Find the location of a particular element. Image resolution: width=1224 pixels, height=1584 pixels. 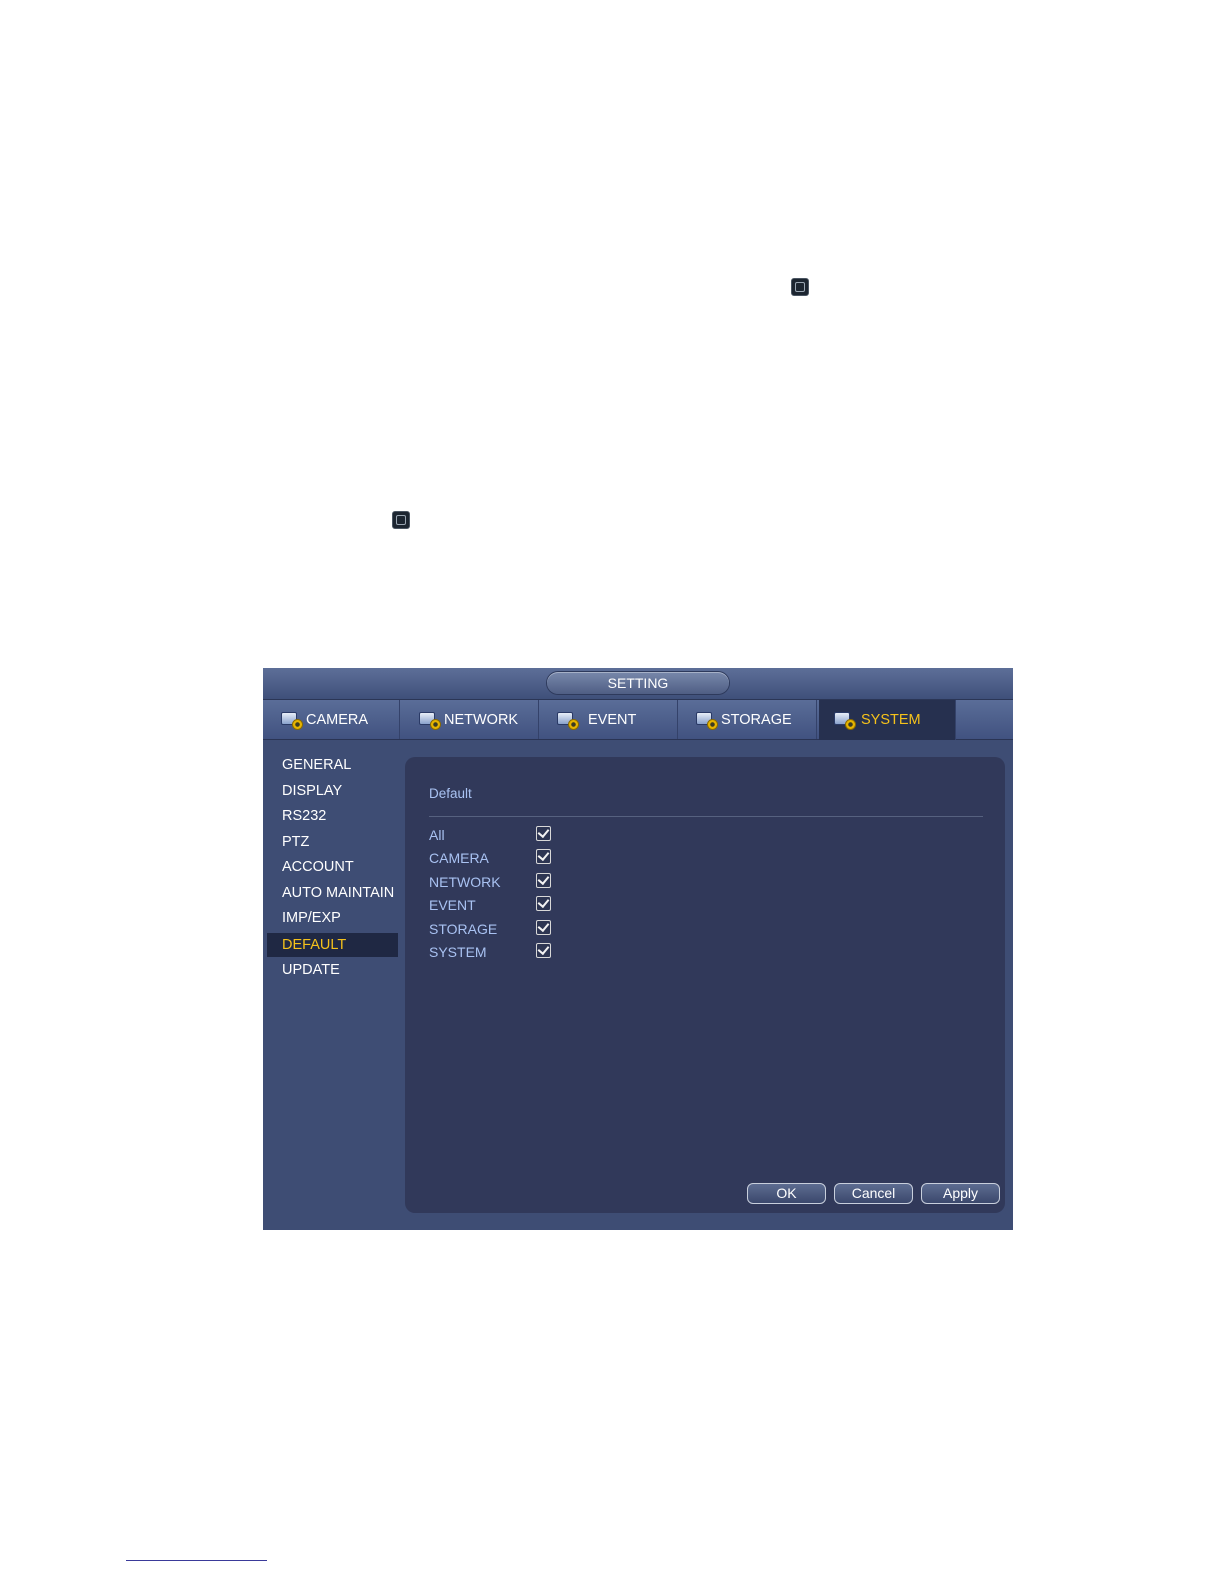

option-row-network: NETWORK is located at coordinates (529, 883).